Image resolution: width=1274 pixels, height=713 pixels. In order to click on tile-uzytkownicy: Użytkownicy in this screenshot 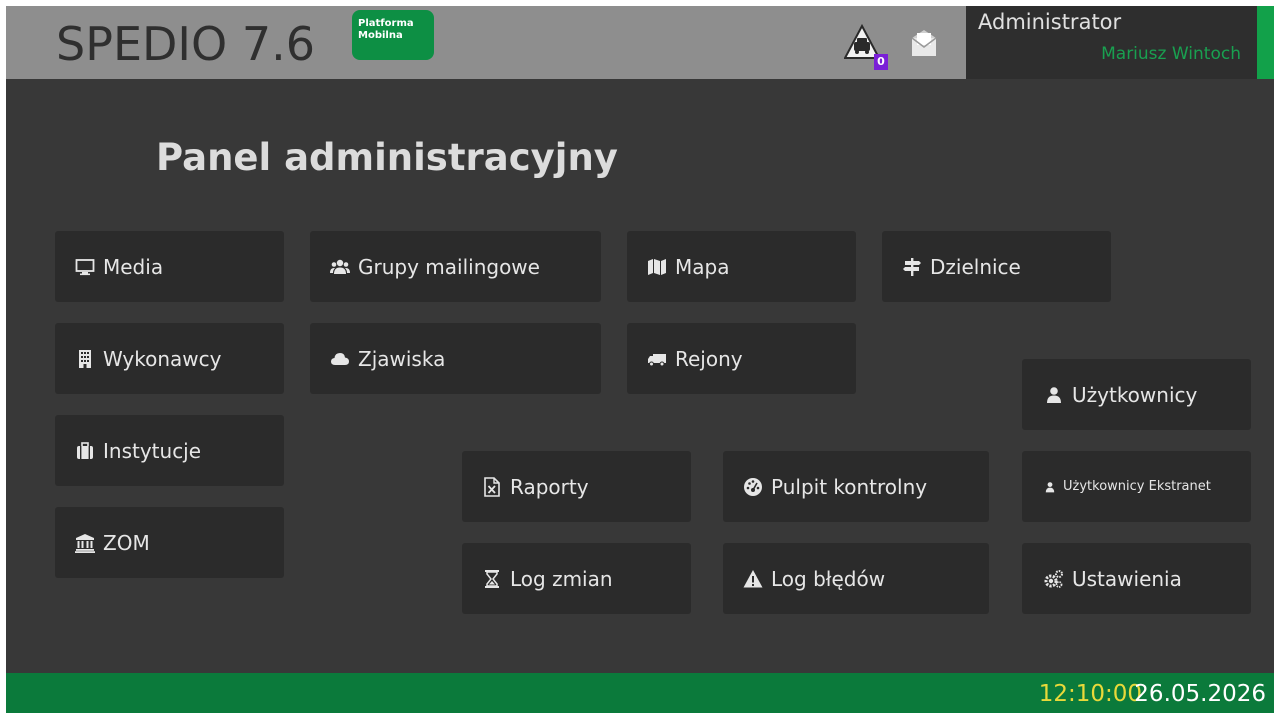, I will do `click(1136, 394)`.